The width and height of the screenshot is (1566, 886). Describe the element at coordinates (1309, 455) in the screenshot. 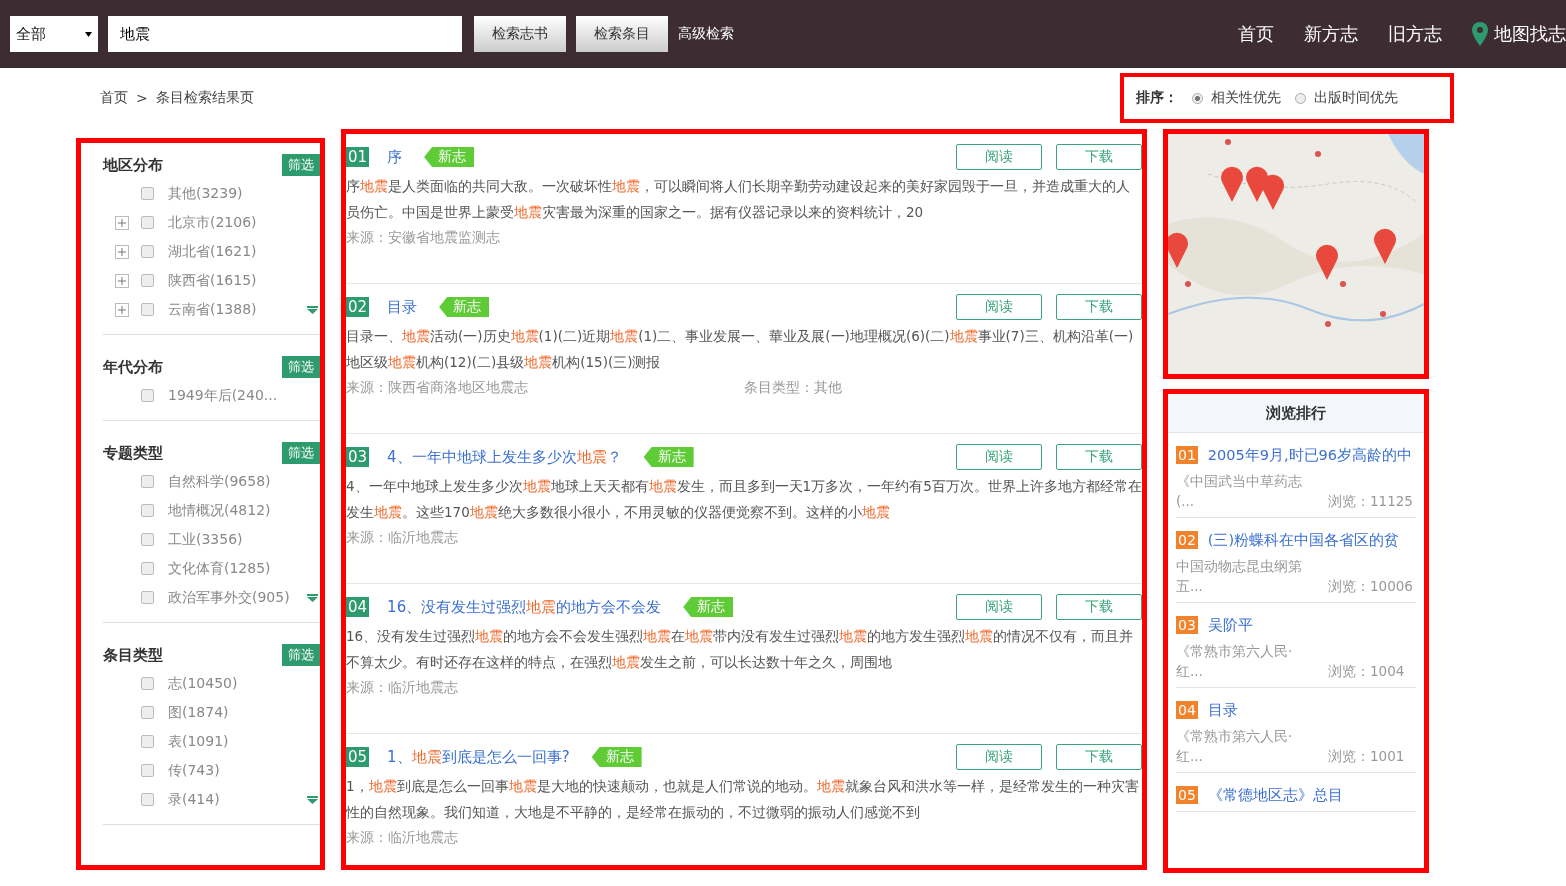

I see `ranking-link: 2005年9月,时已96岁高龄的中` at that location.